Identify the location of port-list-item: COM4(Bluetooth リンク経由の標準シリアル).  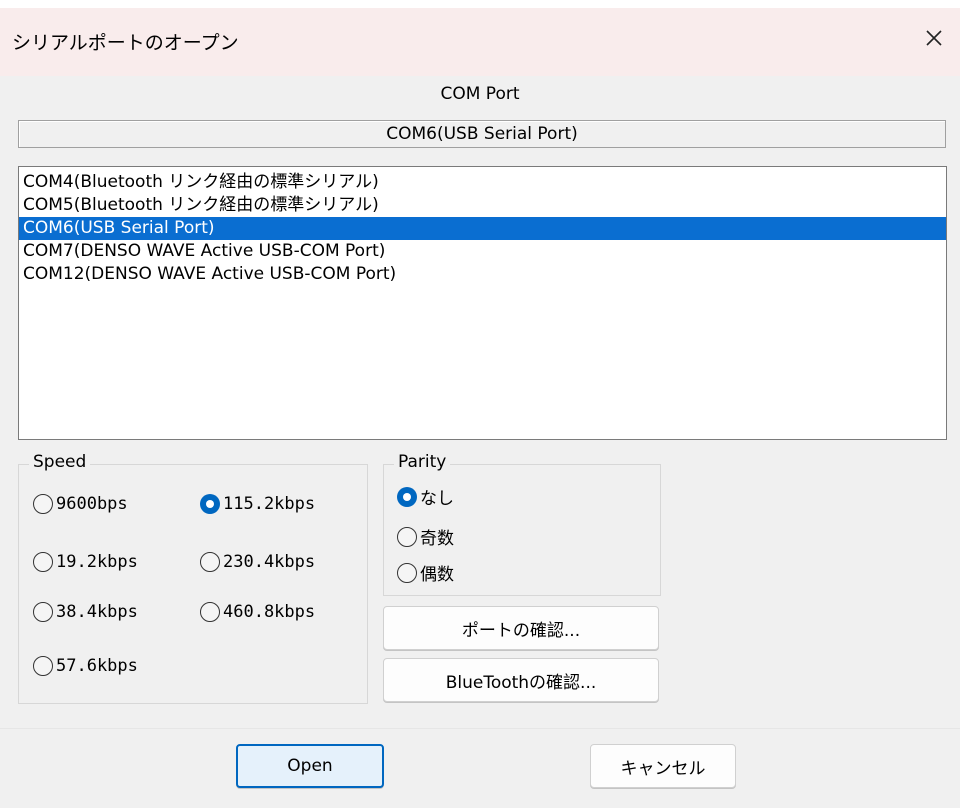
(482, 182).